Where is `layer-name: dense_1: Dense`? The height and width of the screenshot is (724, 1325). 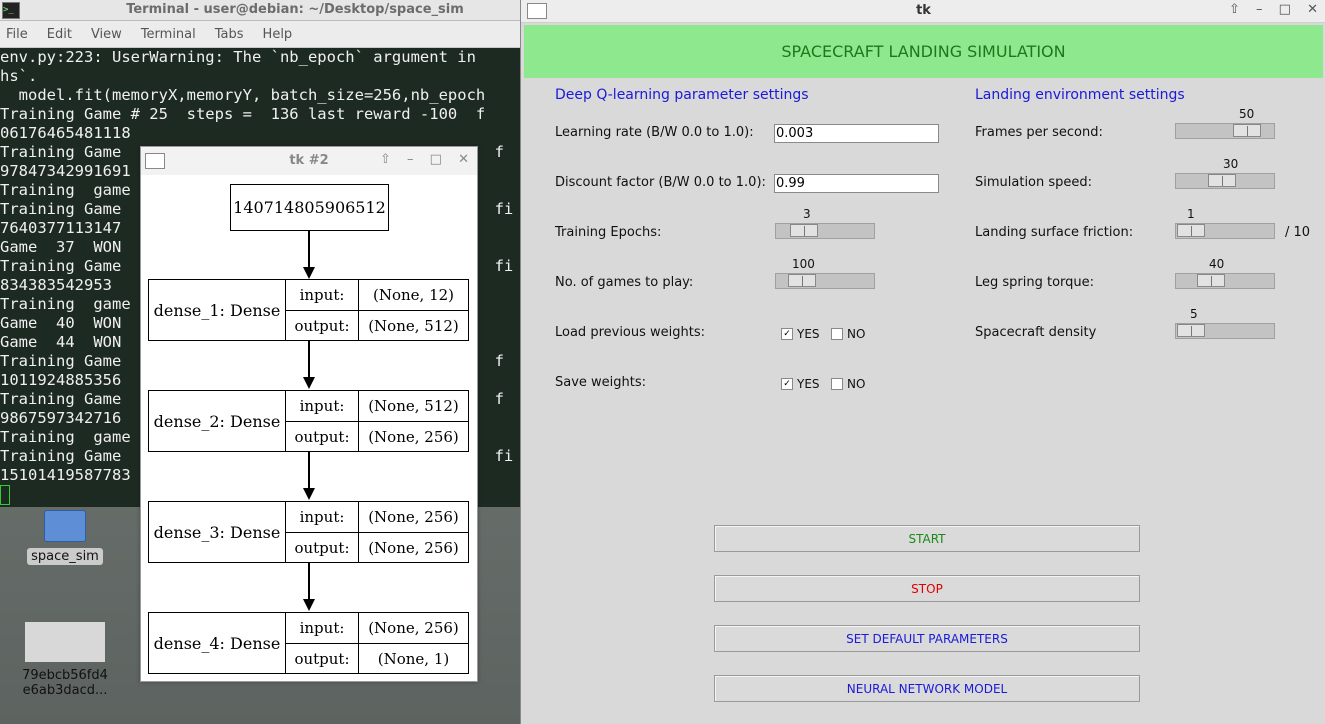
layer-name: dense_1: Dense is located at coordinates (217, 310).